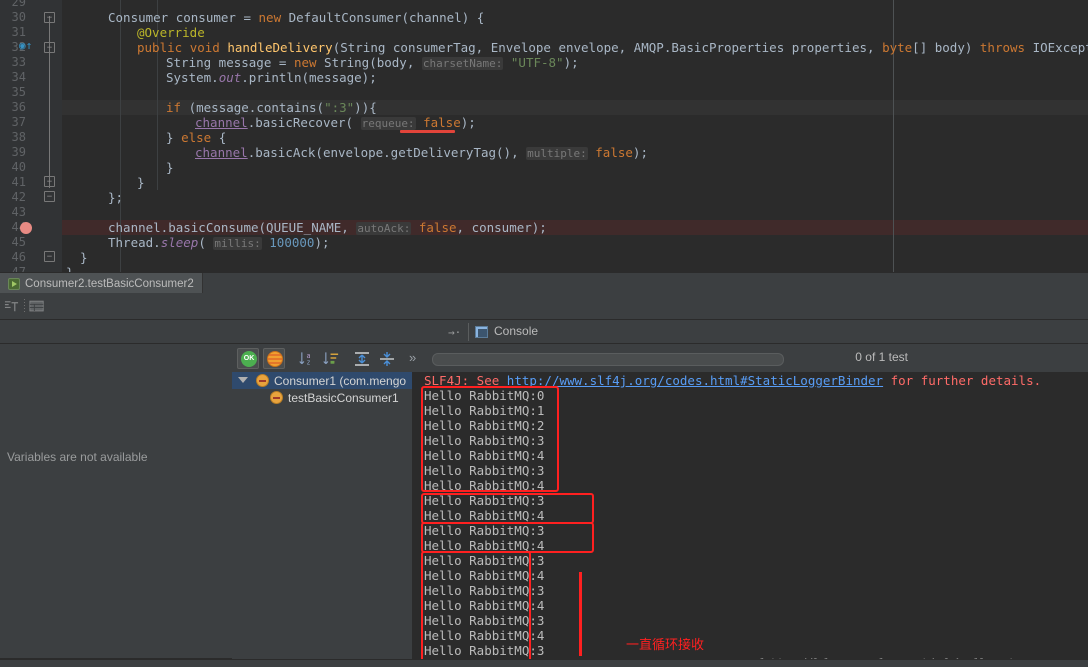 This screenshot has width=1088, height=667. Describe the element at coordinates (665, 644) in the screenshot. I see `annotation-note: 一直循环接收` at that location.